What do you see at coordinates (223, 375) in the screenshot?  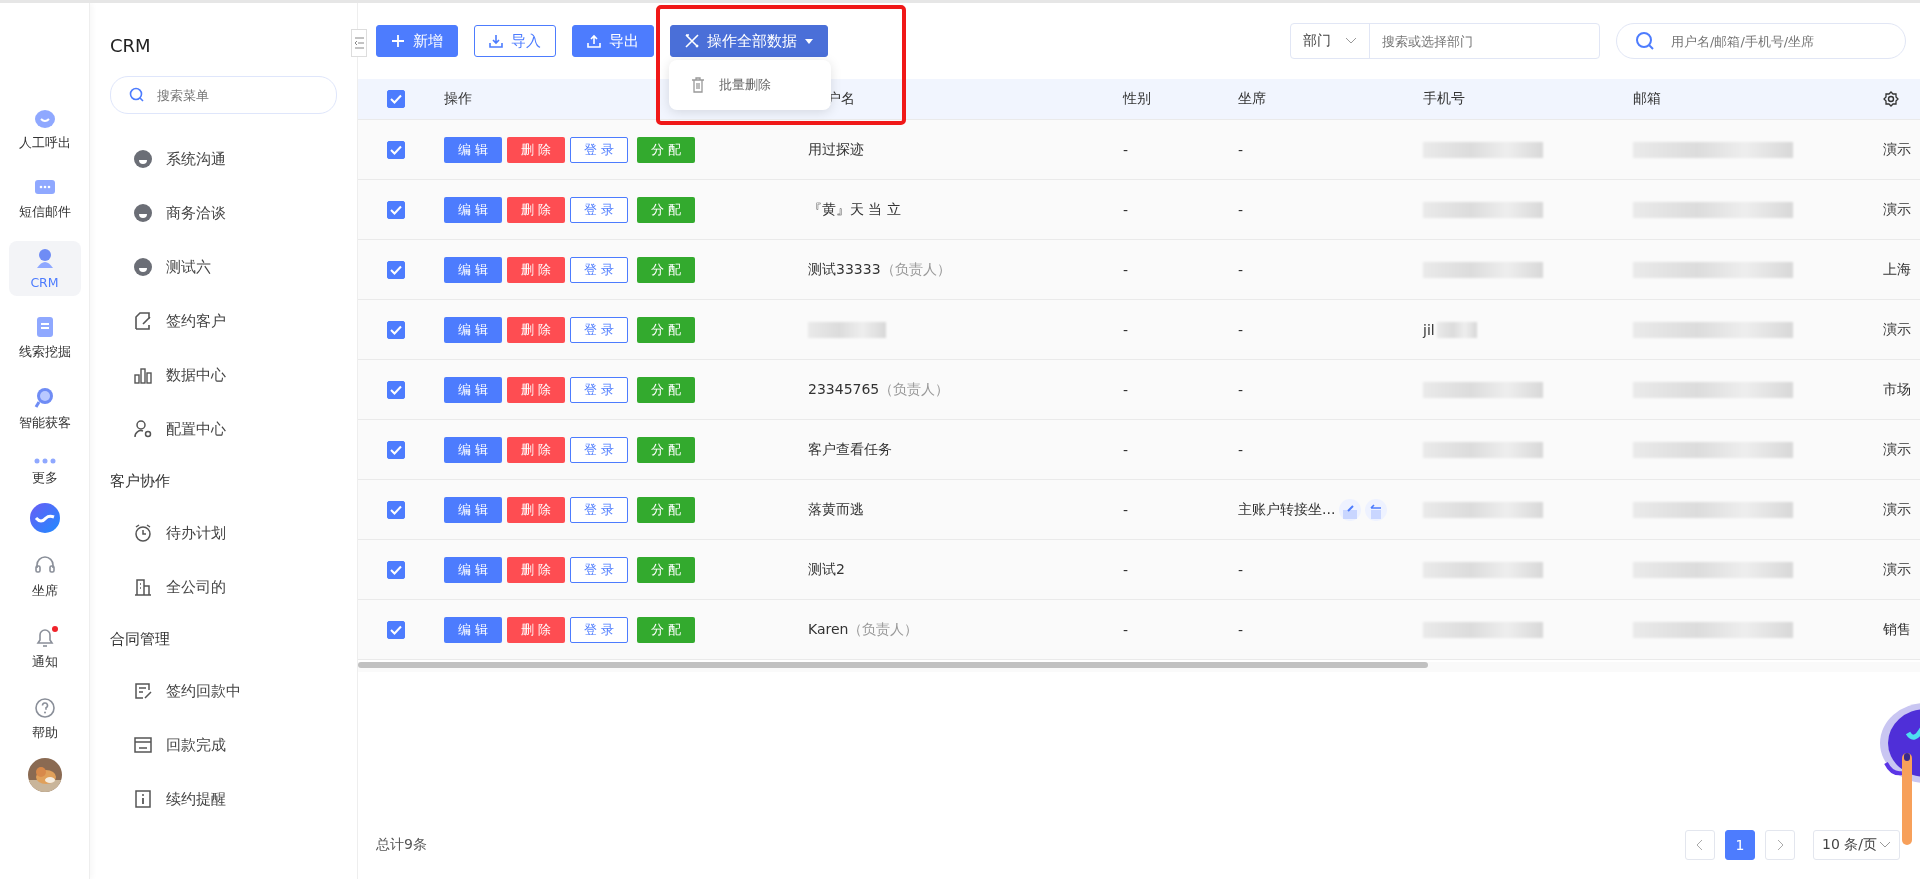 I see `menu-item: 数据中心` at bounding box center [223, 375].